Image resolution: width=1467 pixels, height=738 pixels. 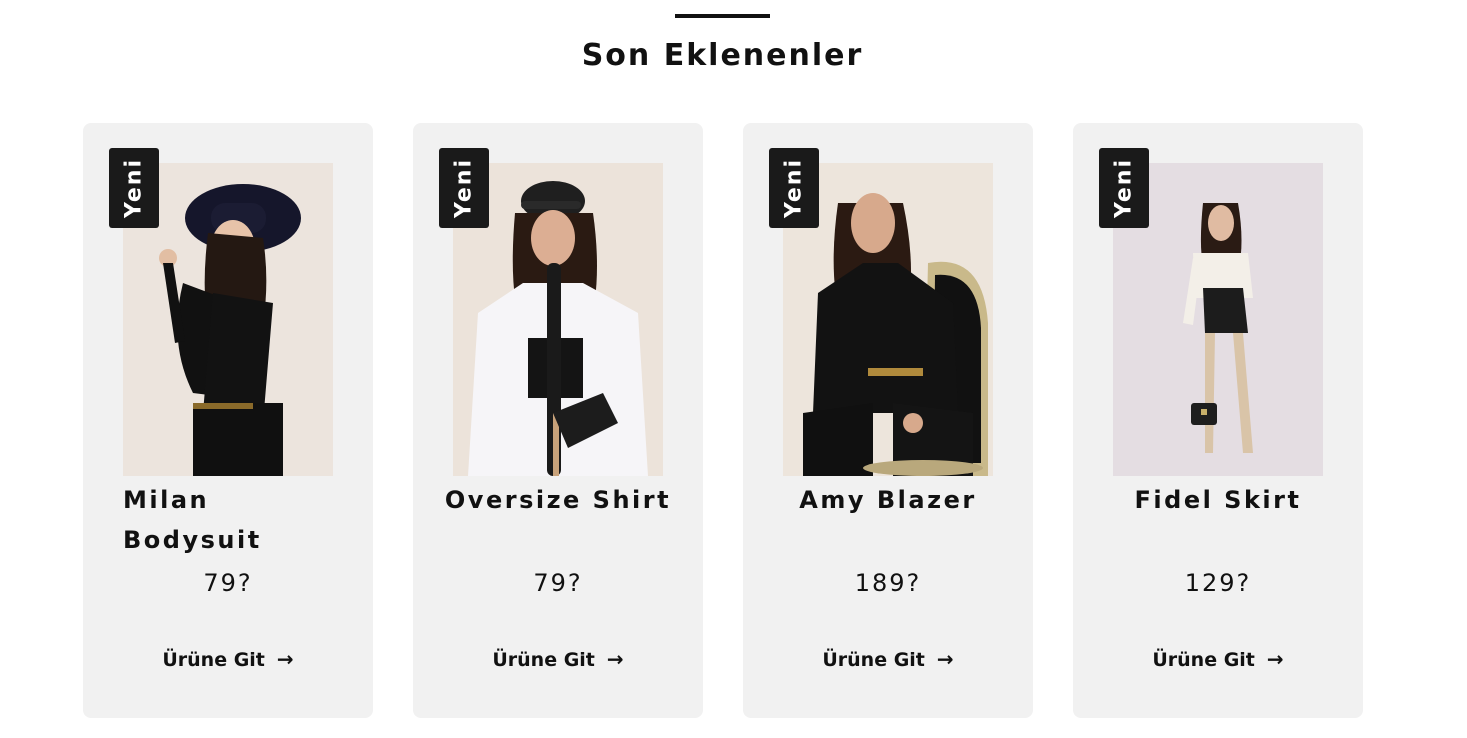 What do you see at coordinates (722, 55) in the screenshot?
I see `section-title: Son Eklenenler` at bounding box center [722, 55].